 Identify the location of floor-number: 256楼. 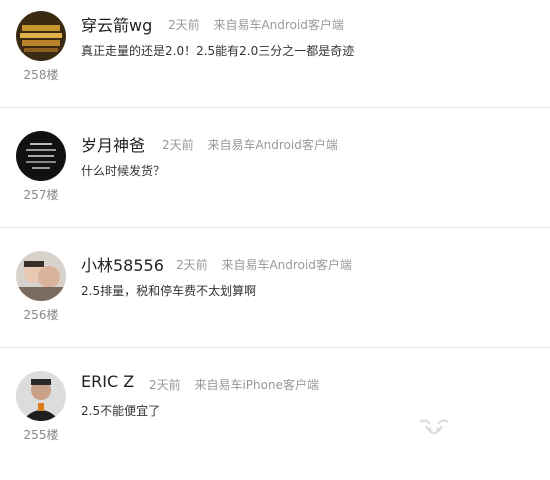
(41, 315).